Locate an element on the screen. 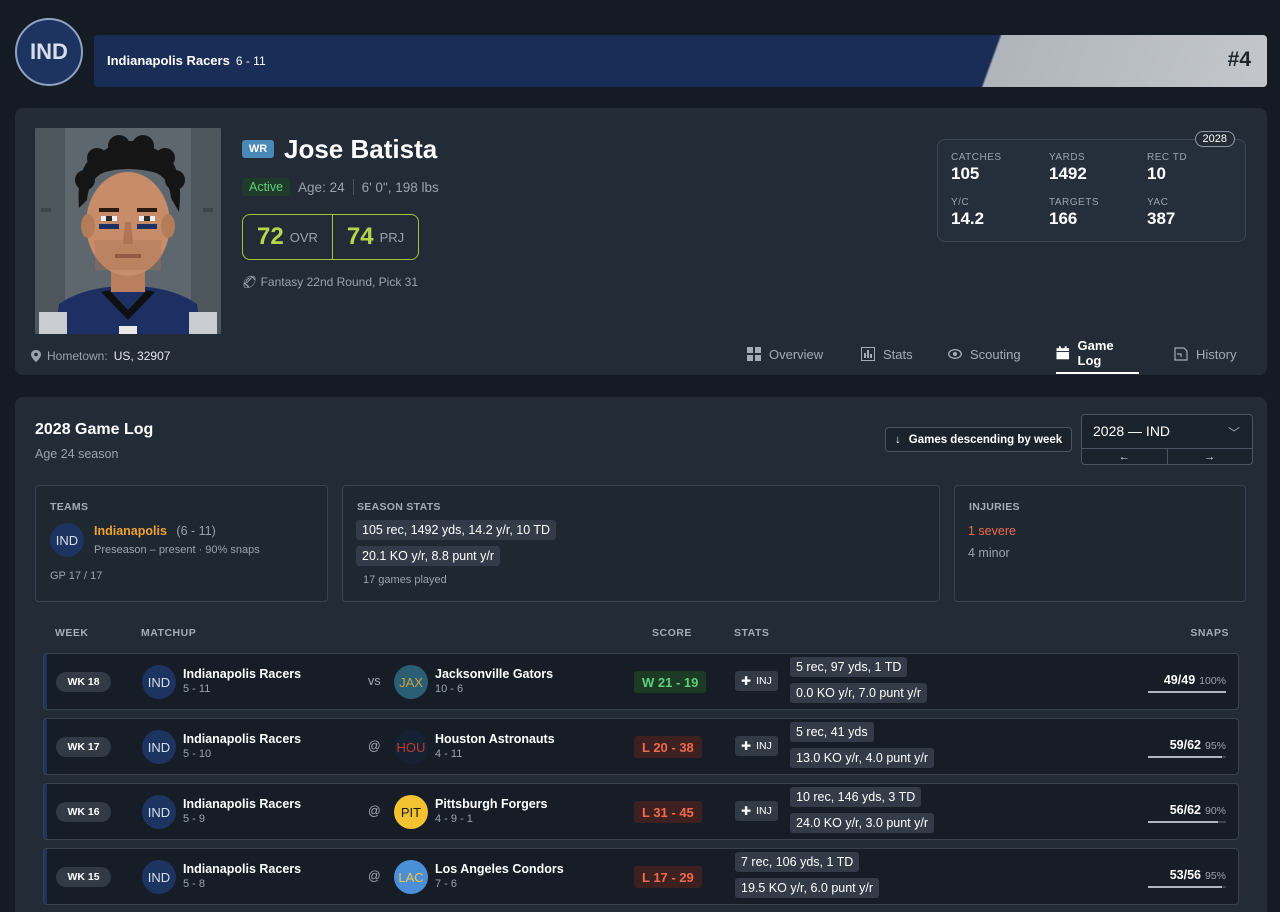  col-matchup: MATCHUP is located at coordinates (169, 633).